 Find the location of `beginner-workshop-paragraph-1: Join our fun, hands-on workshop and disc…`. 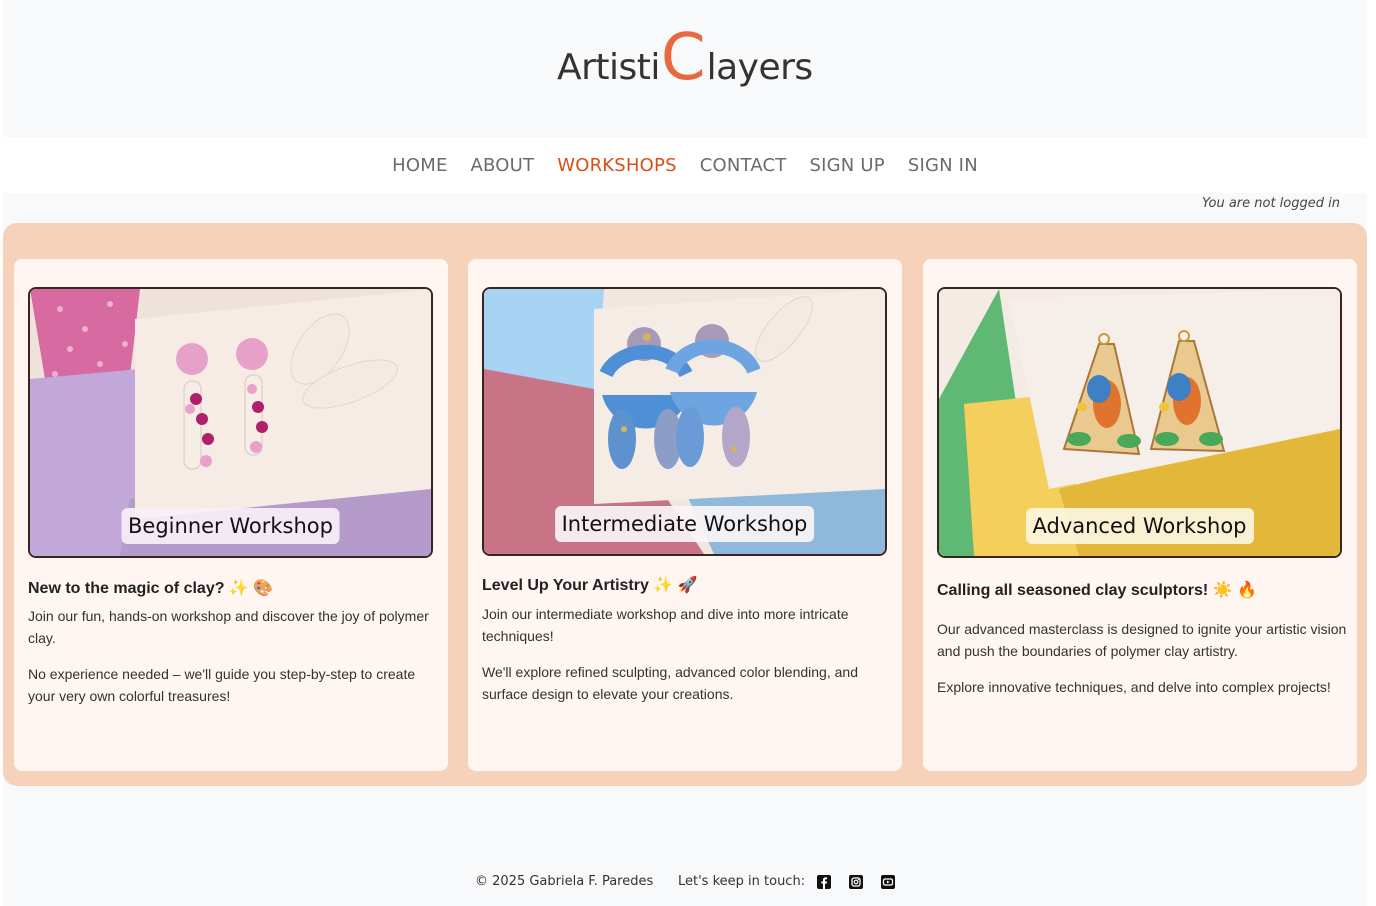

beginner-workshop-paragraph-1: Join our fun, hands-on workshop and disc… is located at coordinates (228, 627).